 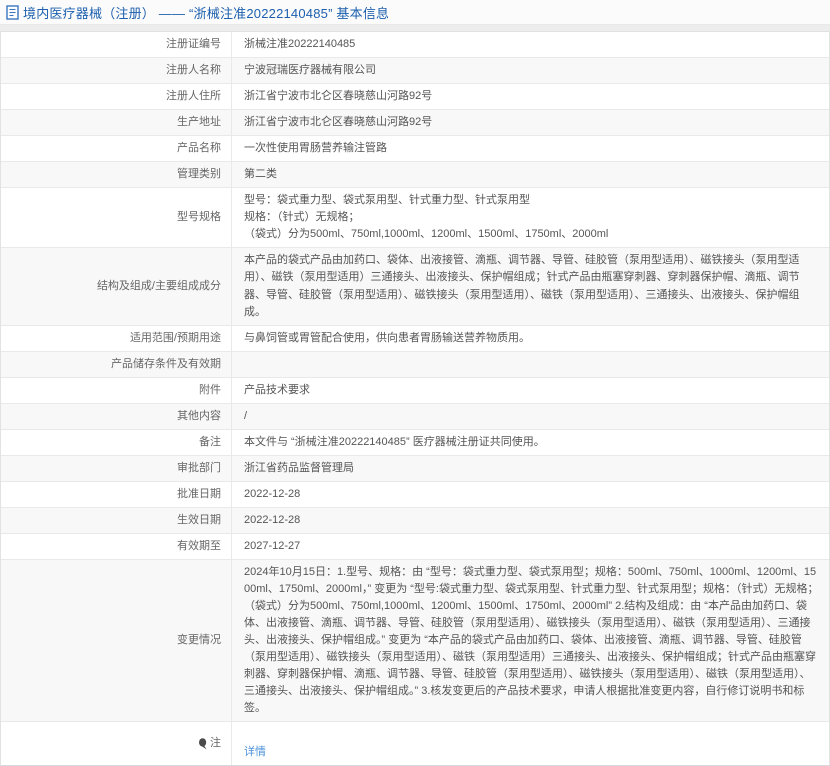 I want to click on page-title: 境内医疗器械（注册） —— “浙械注准20222140485” 基本信息, so click(x=206, y=13).